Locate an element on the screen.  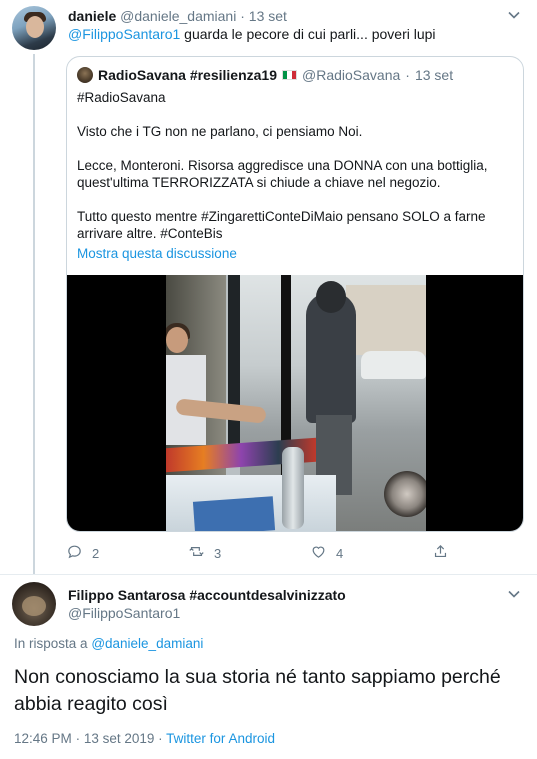
reply-count: 2 is located at coordinates (96, 553).